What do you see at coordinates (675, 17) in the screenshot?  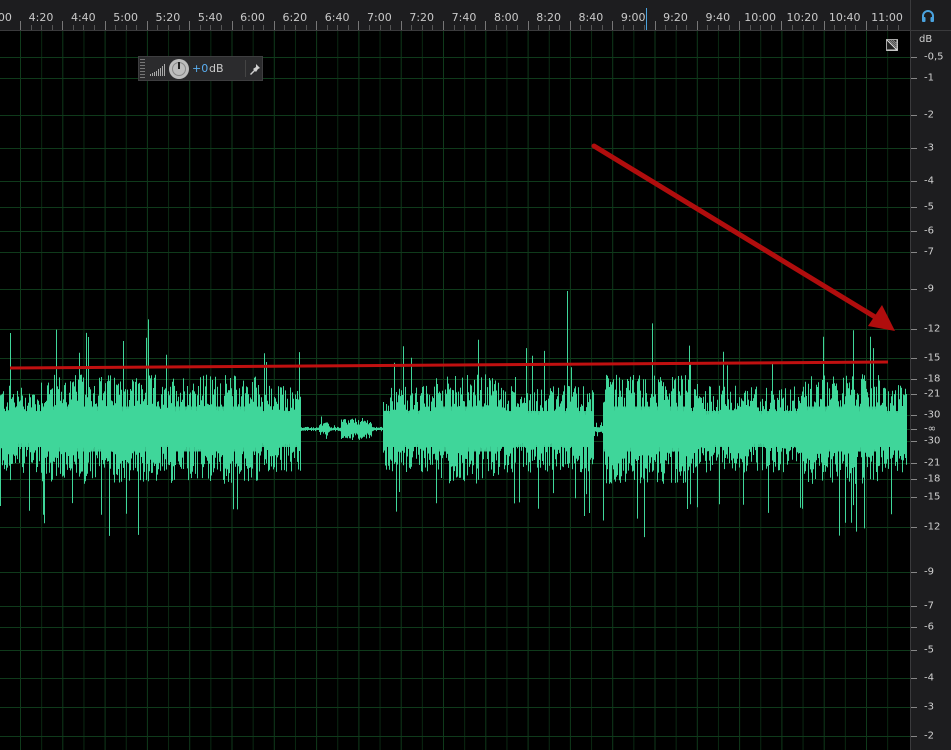 I see `ruler-label: 9:20` at bounding box center [675, 17].